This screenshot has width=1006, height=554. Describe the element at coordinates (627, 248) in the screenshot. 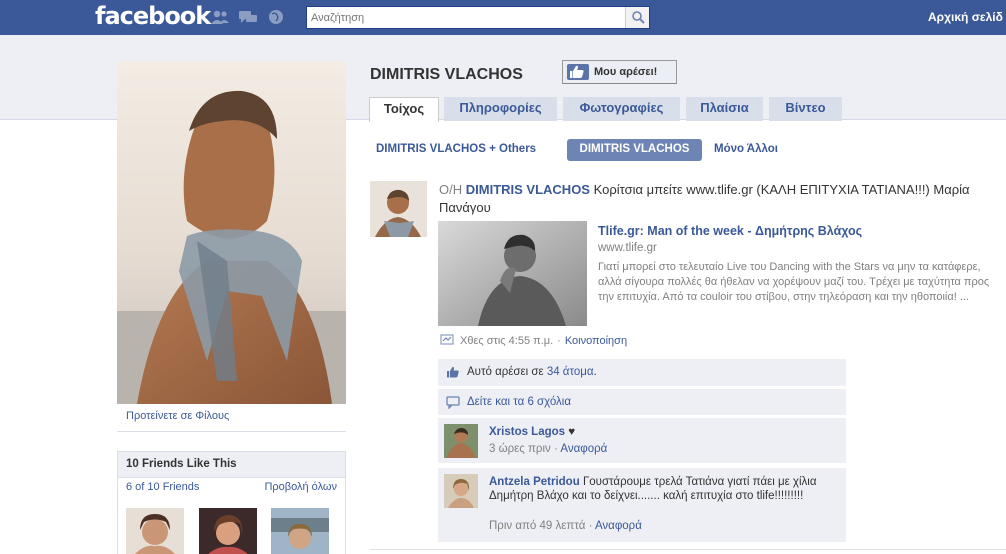

I see `attachment-url: www.tlife.gr` at that location.